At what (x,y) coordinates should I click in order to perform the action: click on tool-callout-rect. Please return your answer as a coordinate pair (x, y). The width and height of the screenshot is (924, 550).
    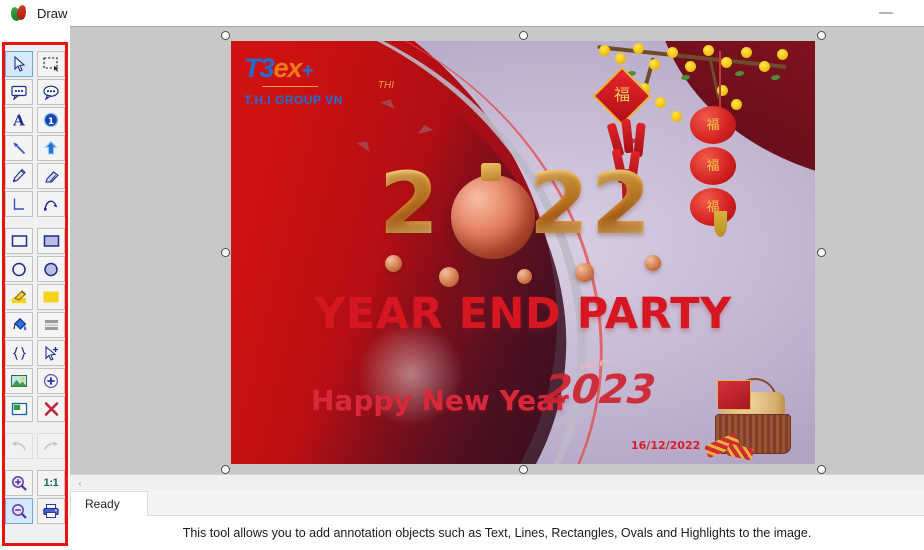
    Looking at the image, I should click on (19, 92).